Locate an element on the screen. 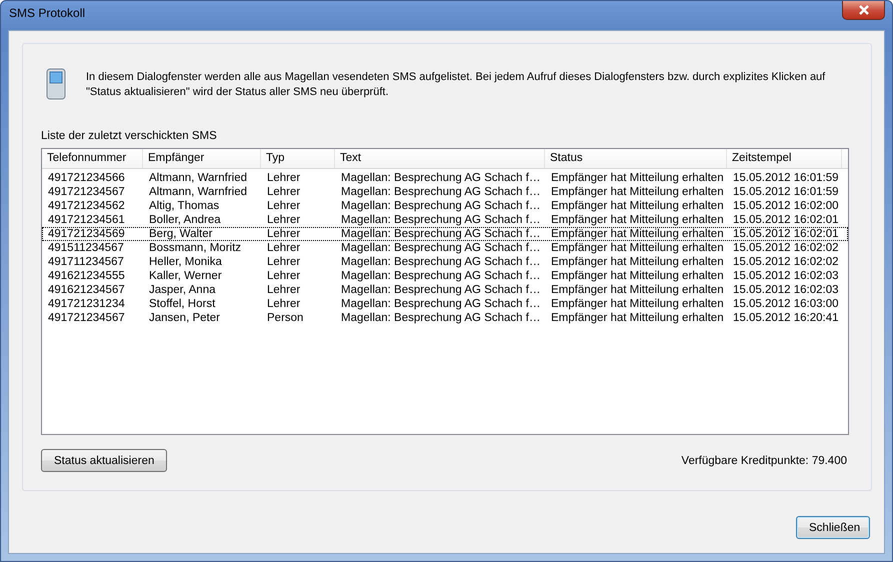 The width and height of the screenshot is (893, 562). table-cell-text: 491721234562 is located at coordinates (86, 206).